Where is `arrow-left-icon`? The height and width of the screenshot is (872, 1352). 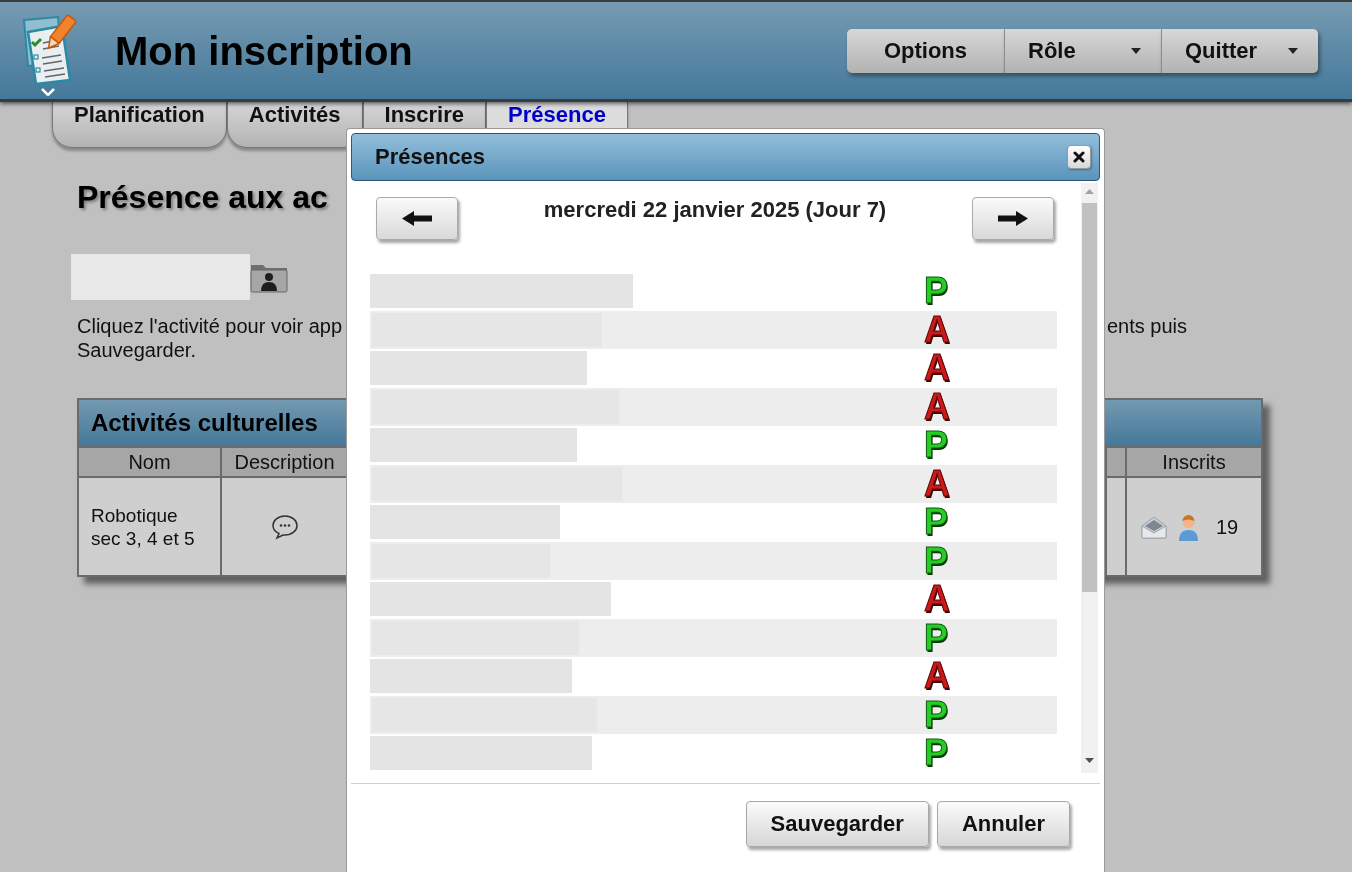 arrow-left-icon is located at coordinates (417, 218).